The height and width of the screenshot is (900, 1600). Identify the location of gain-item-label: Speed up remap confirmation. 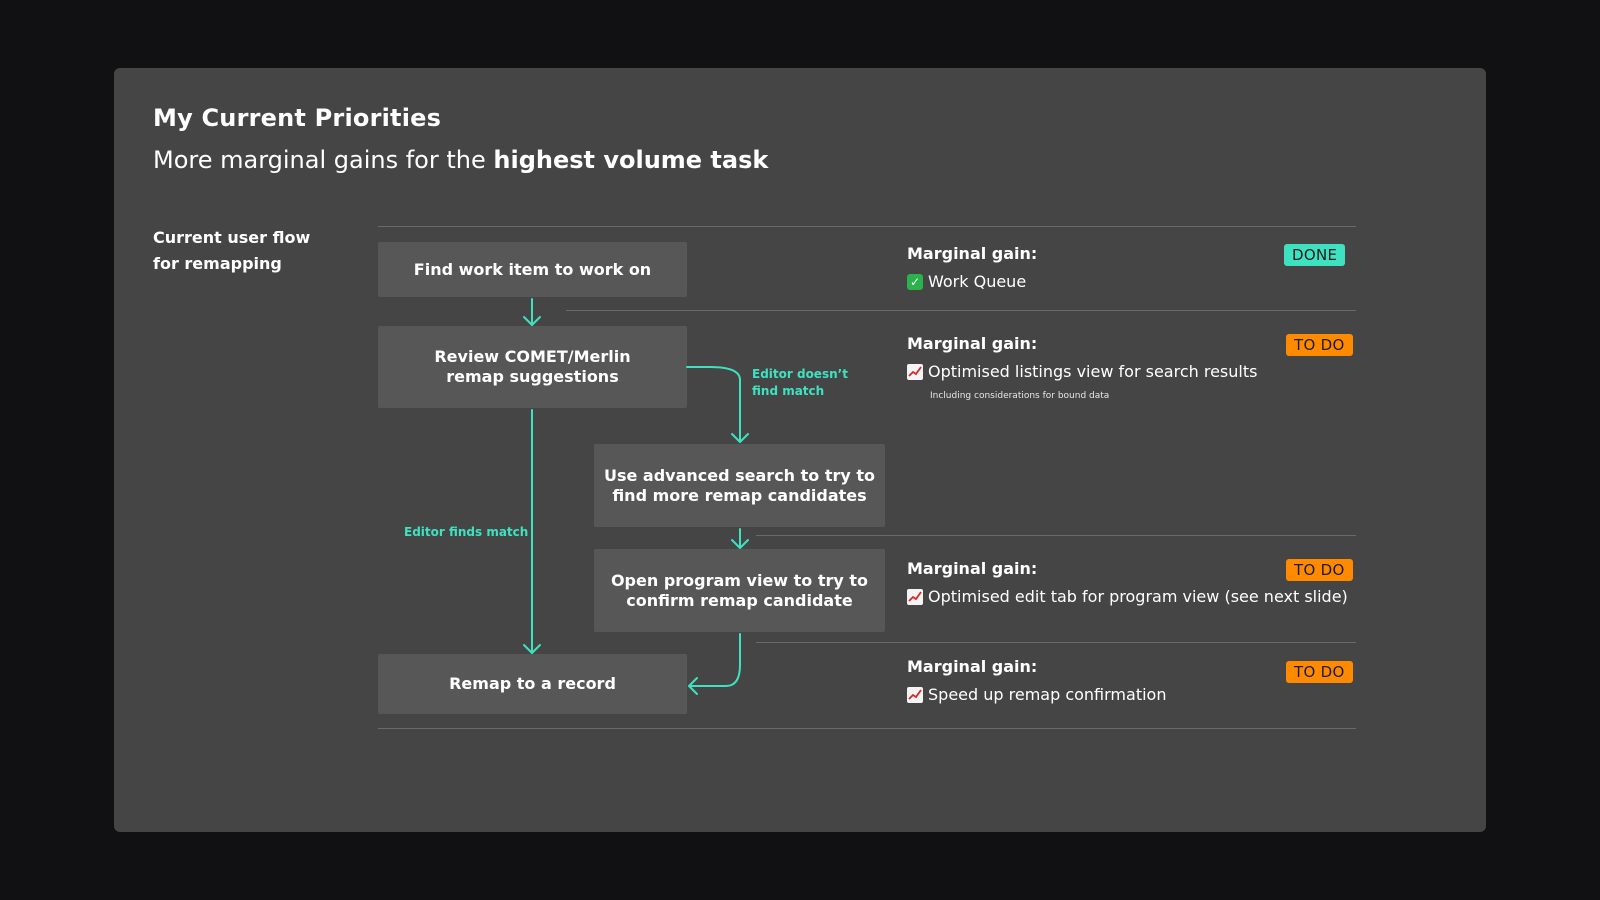
(1047, 694).